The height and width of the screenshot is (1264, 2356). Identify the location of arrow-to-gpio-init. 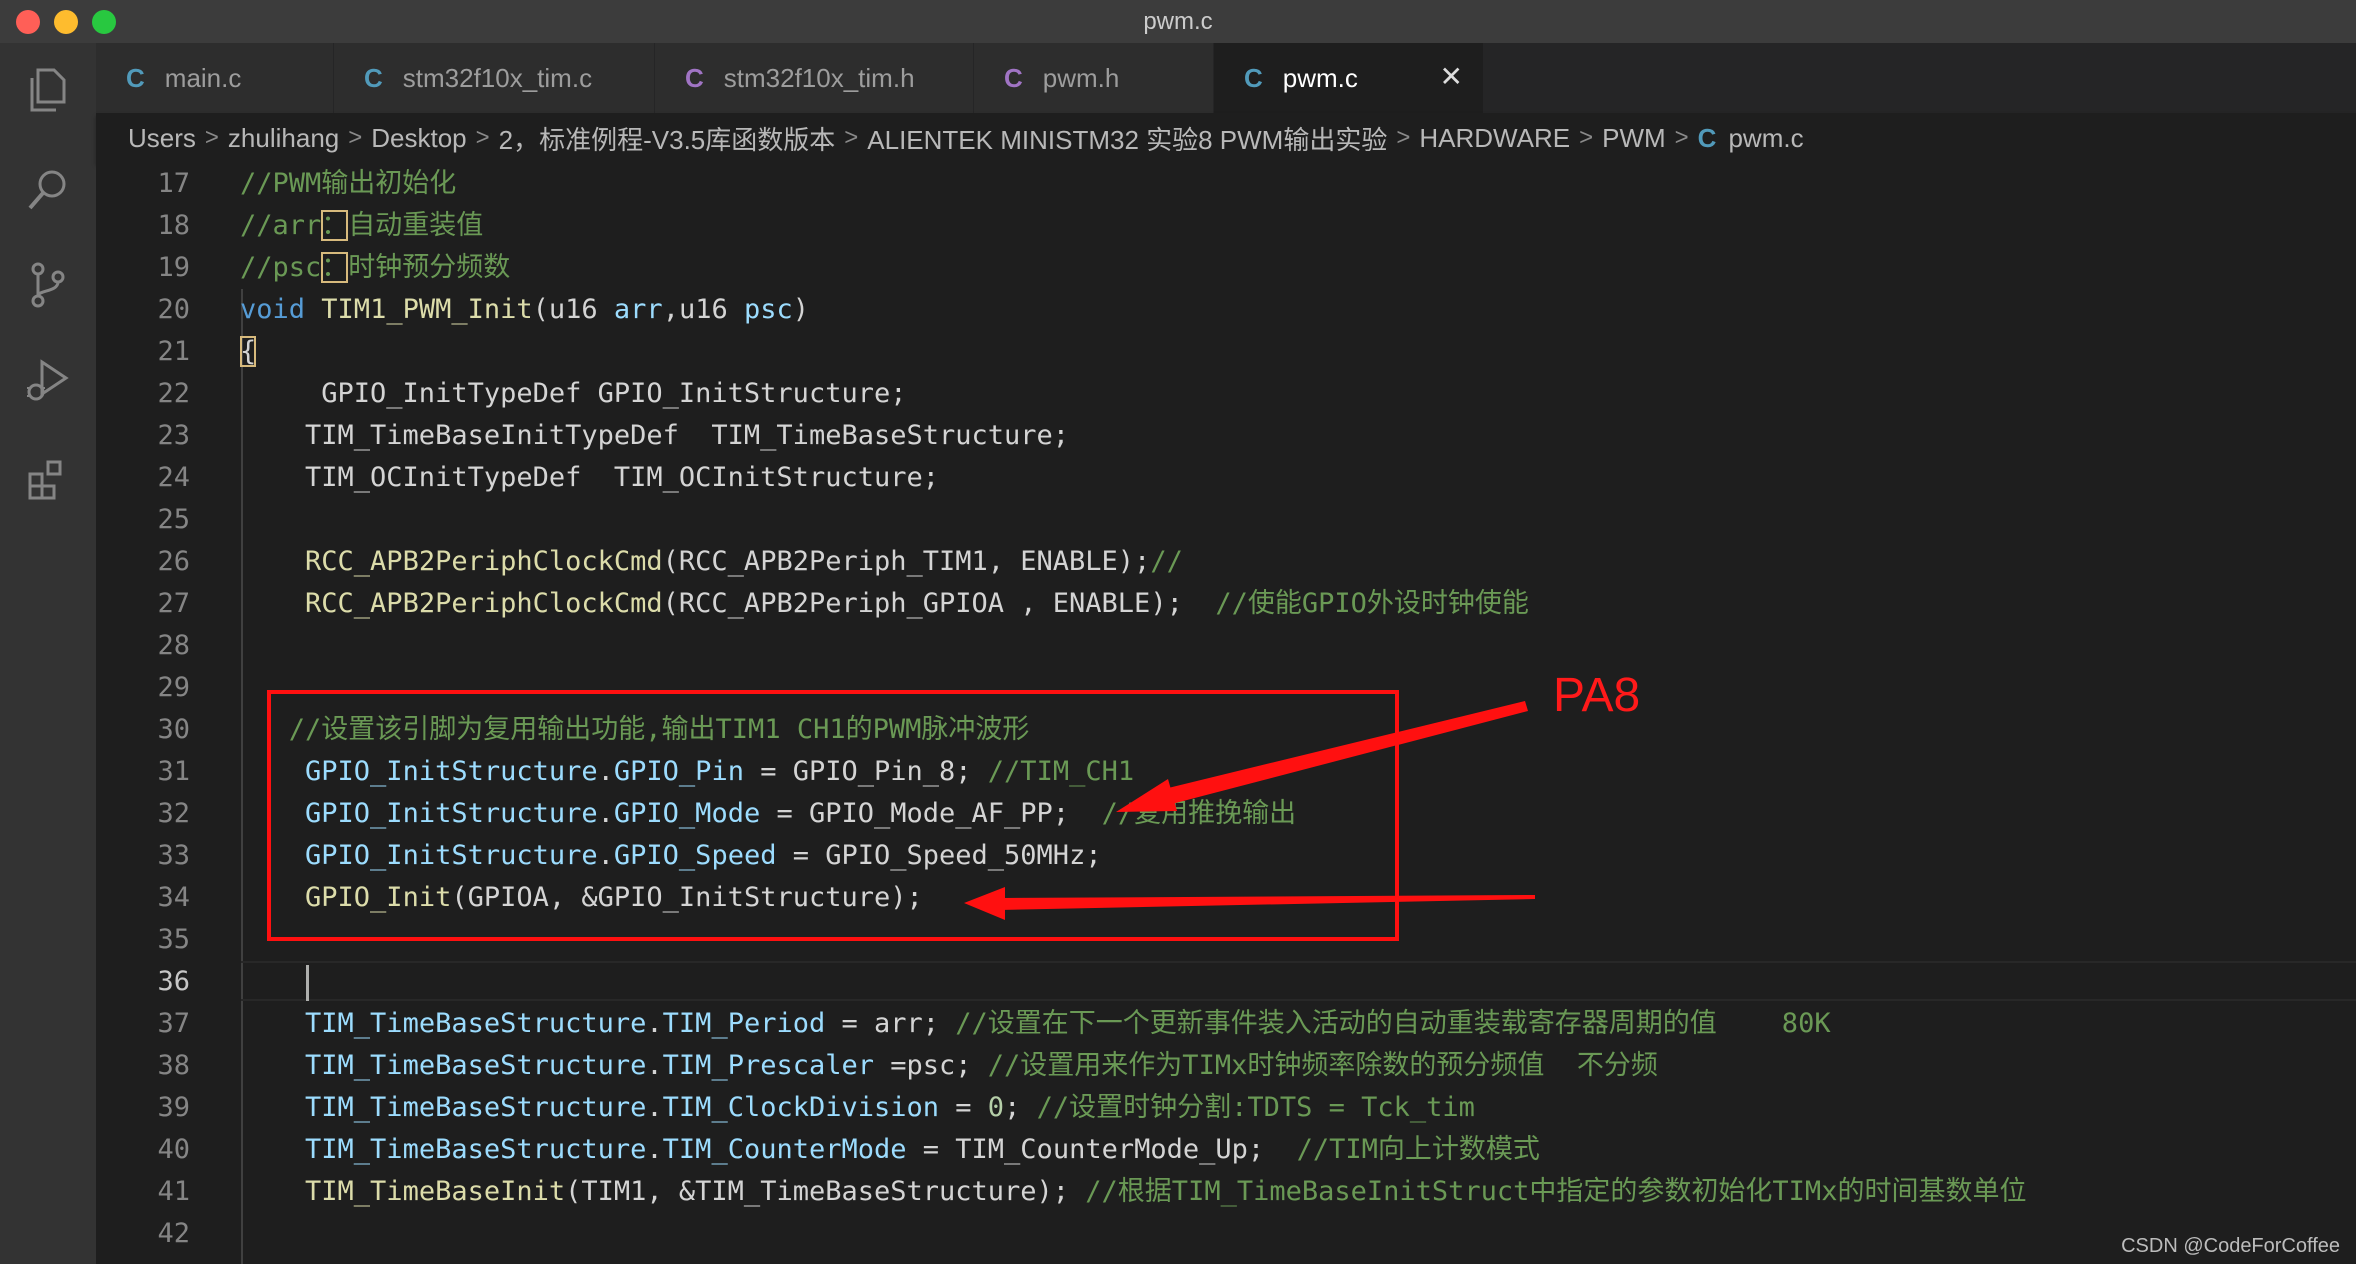
(1249, 903).